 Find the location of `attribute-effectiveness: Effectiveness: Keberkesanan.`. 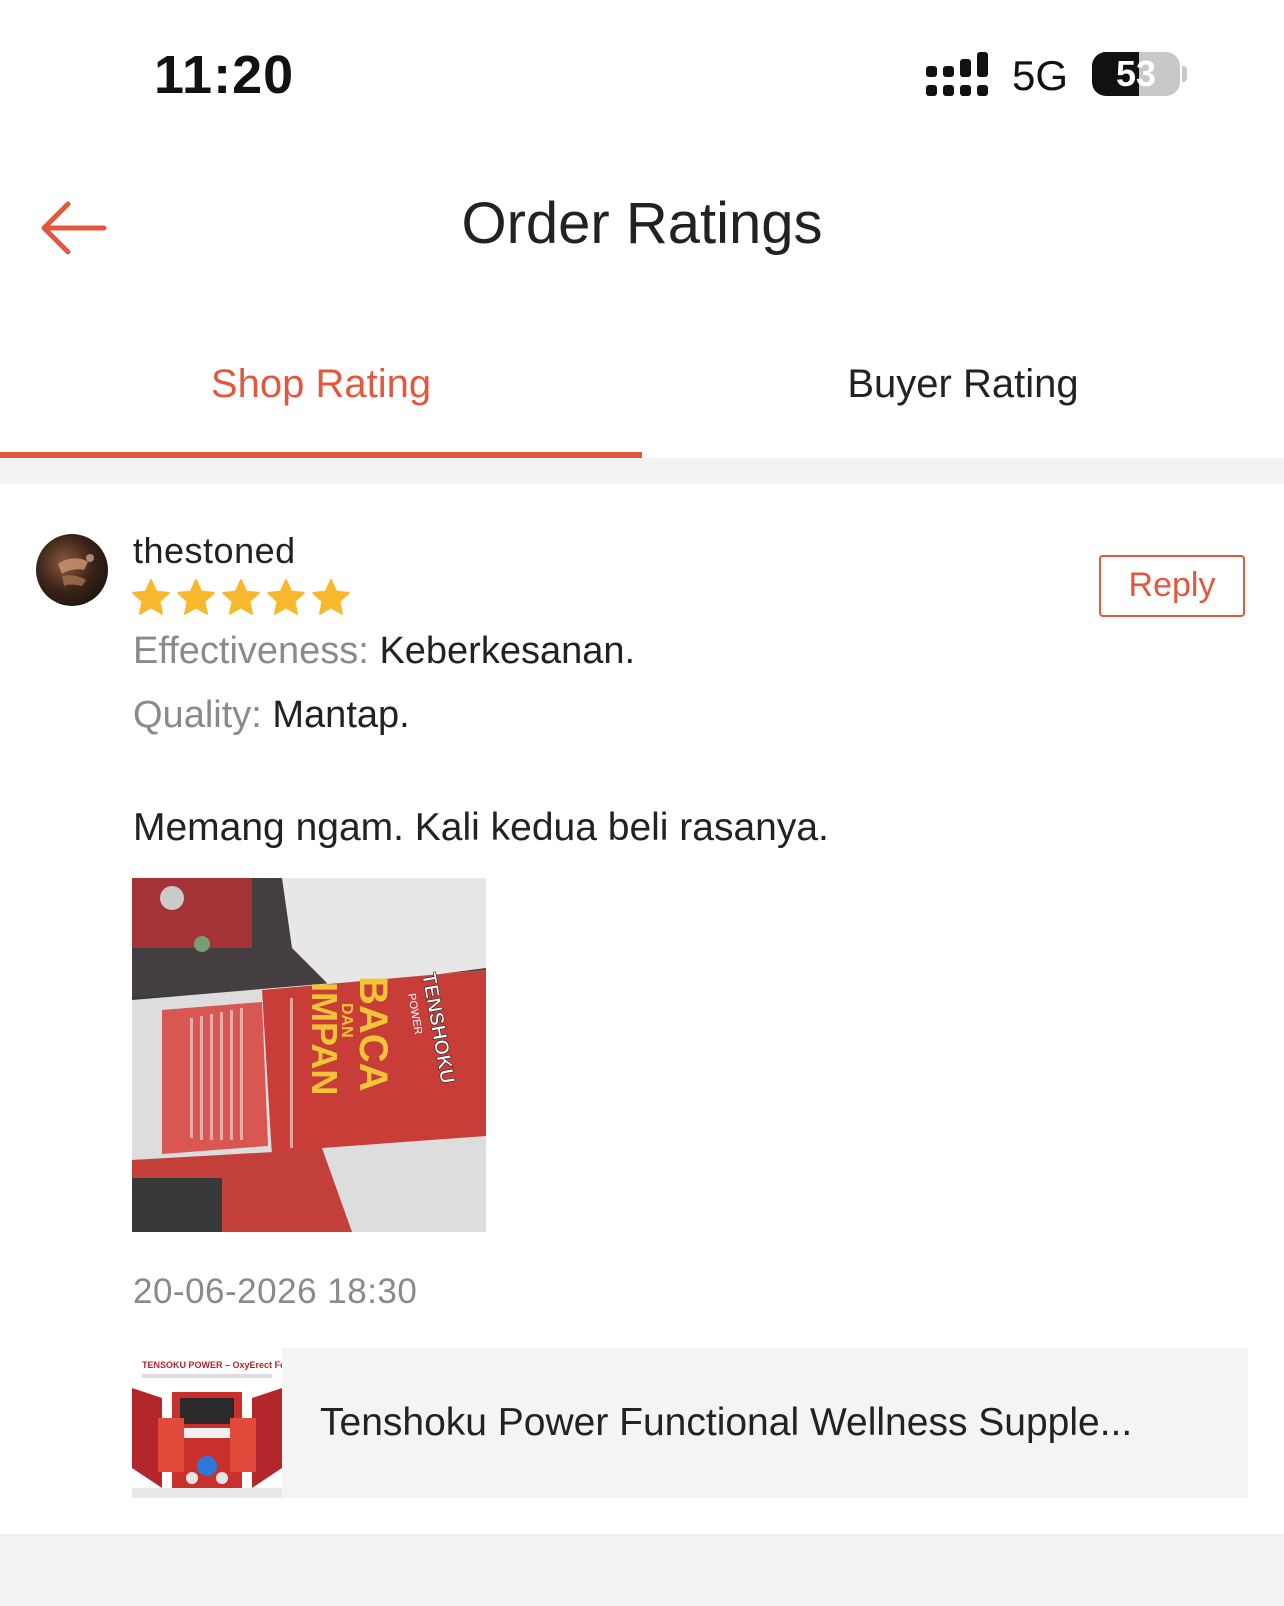

attribute-effectiveness: Effectiveness: Keberkesanan. is located at coordinates (384, 651).